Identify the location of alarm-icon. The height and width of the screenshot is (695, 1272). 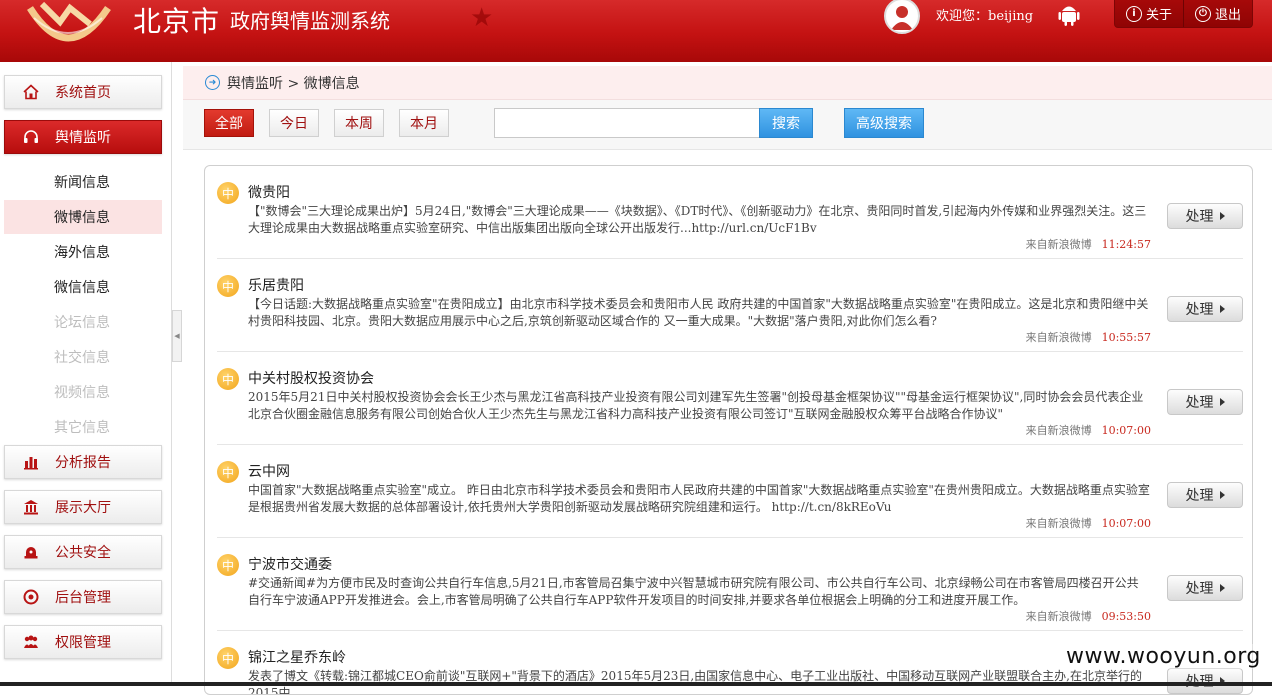
(31, 552).